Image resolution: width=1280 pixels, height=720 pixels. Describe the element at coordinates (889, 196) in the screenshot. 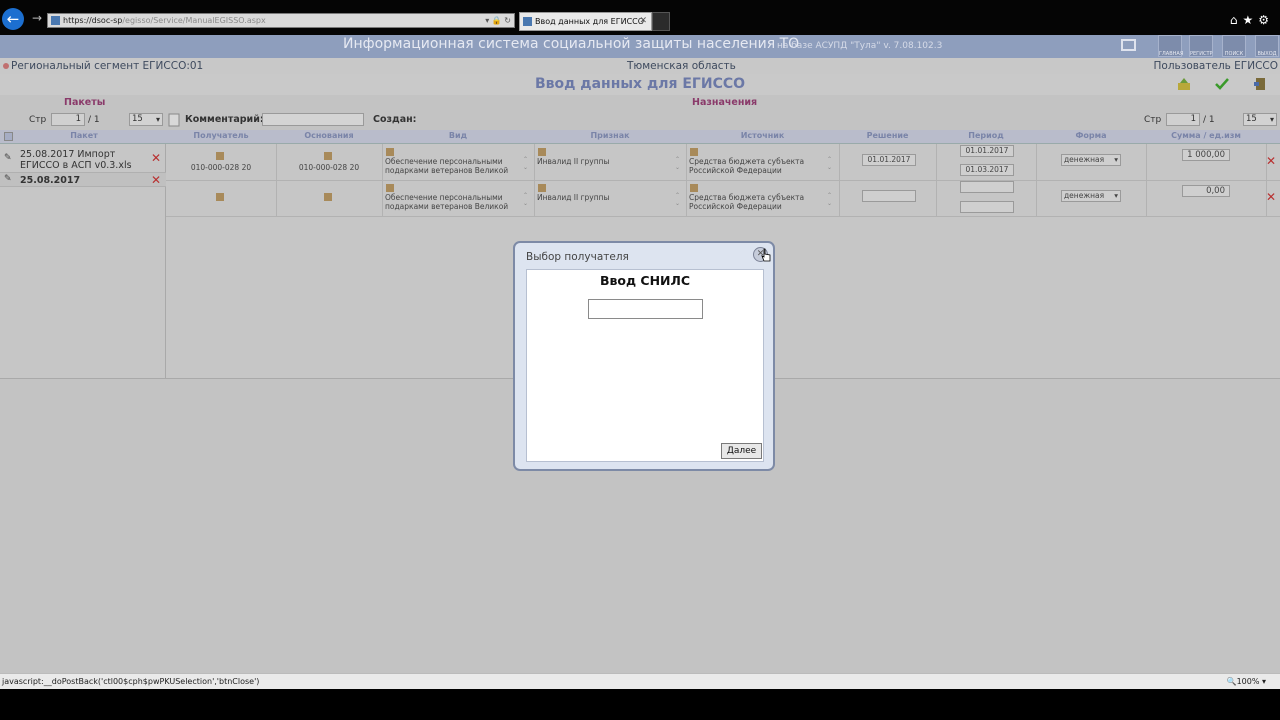

I see `decision-date-input` at that location.